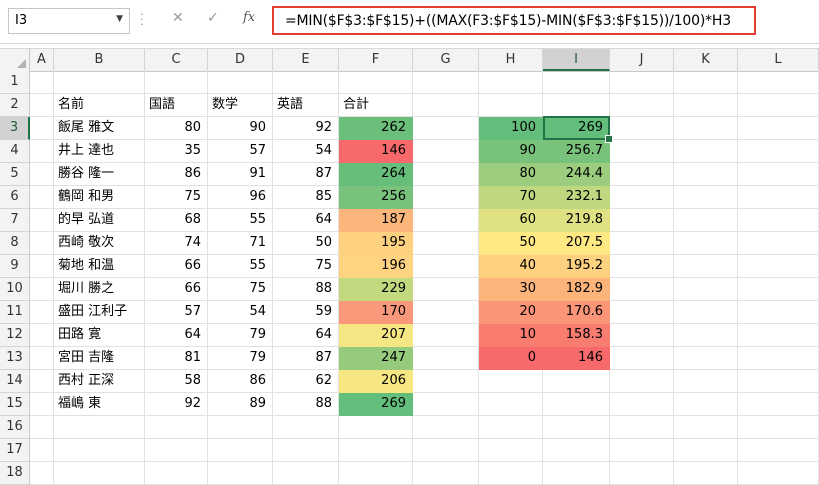 The image size is (819, 485). What do you see at coordinates (376, 289) in the screenshot?
I see `cell-f10: 229` at bounding box center [376, 289].